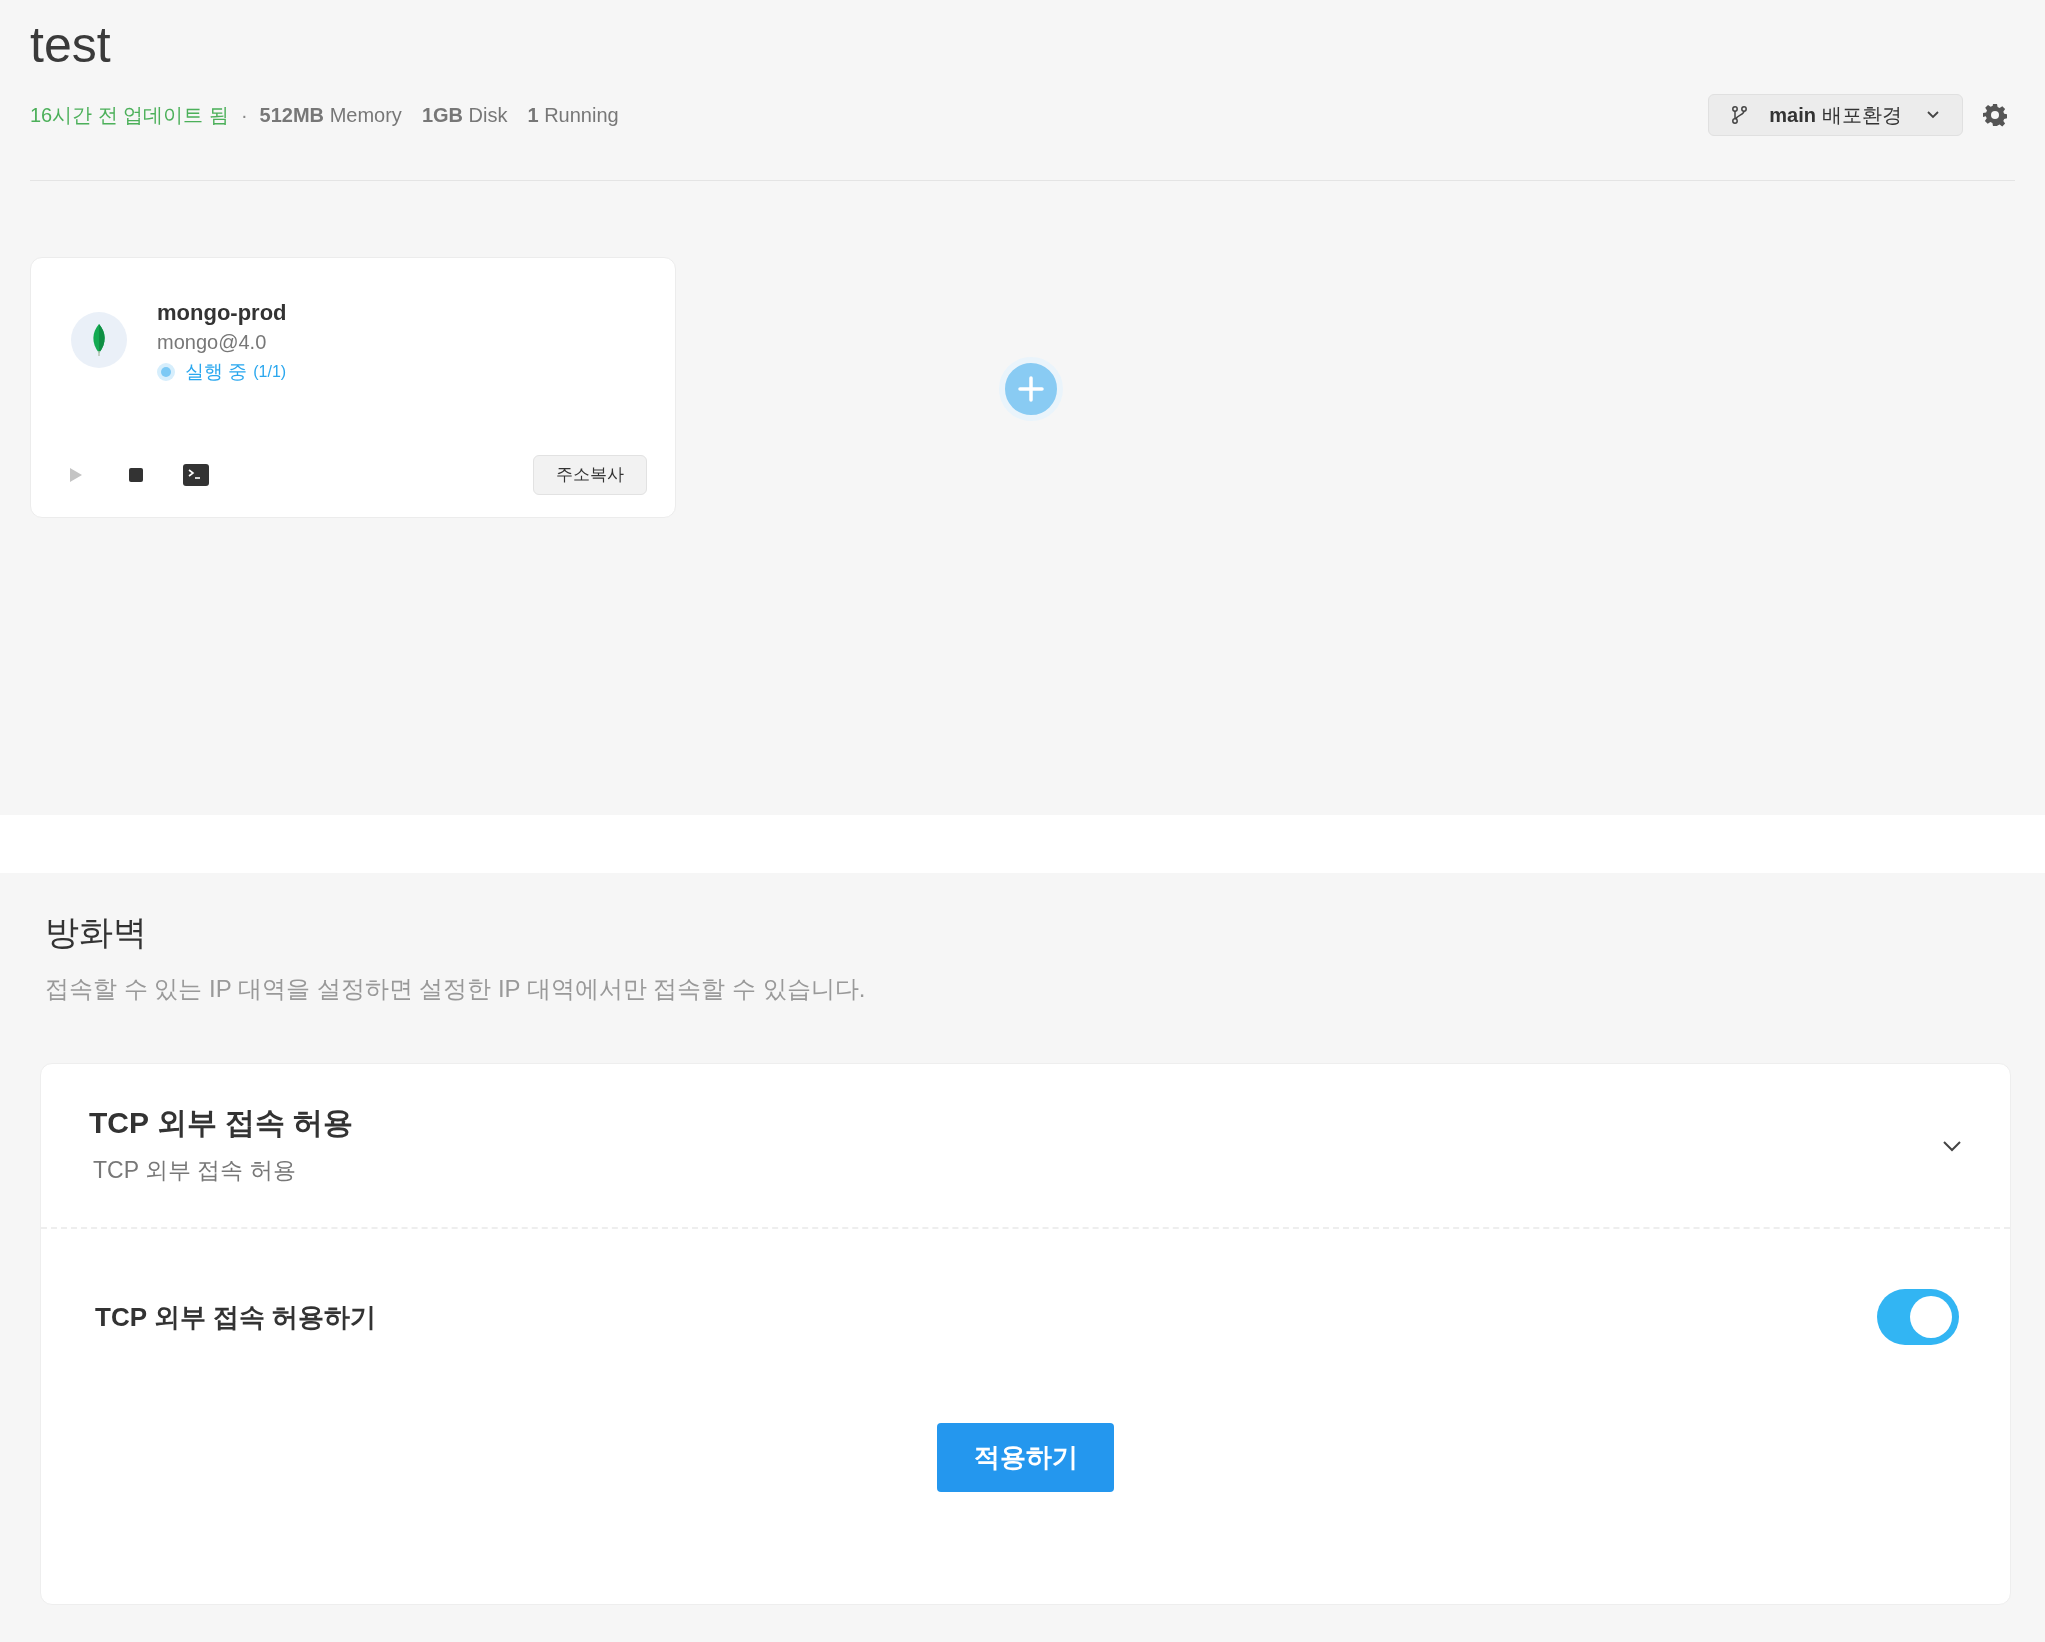  I want to click on resource-stat: 512MB Memory, so click(330, 115).